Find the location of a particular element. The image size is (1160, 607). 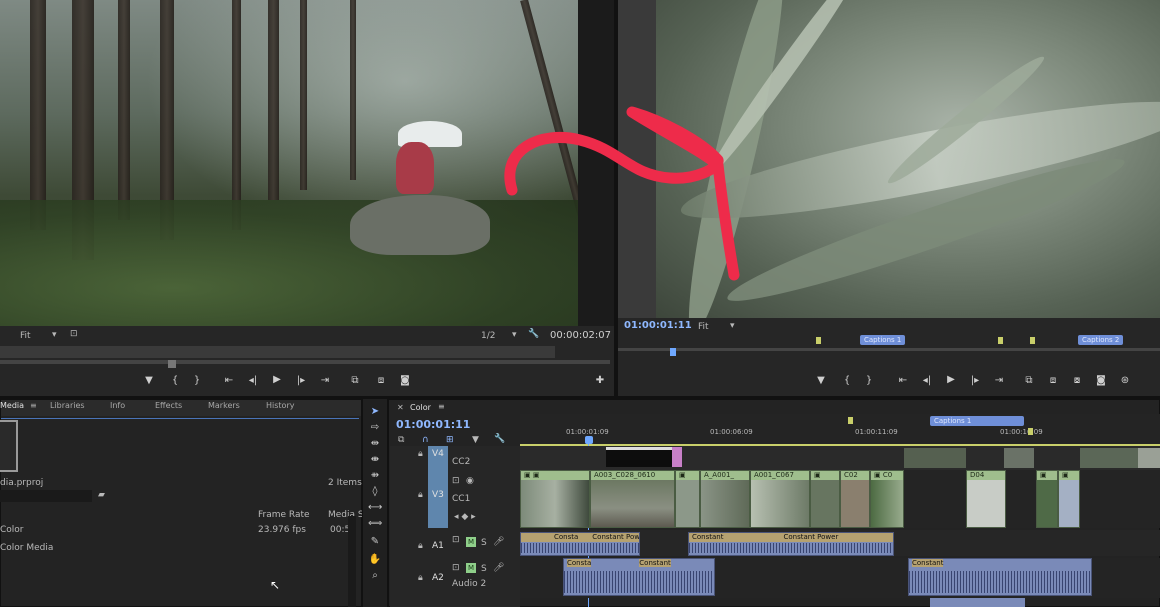

column-frame-rate: Frame Rate is located at coordinates (284, 515).